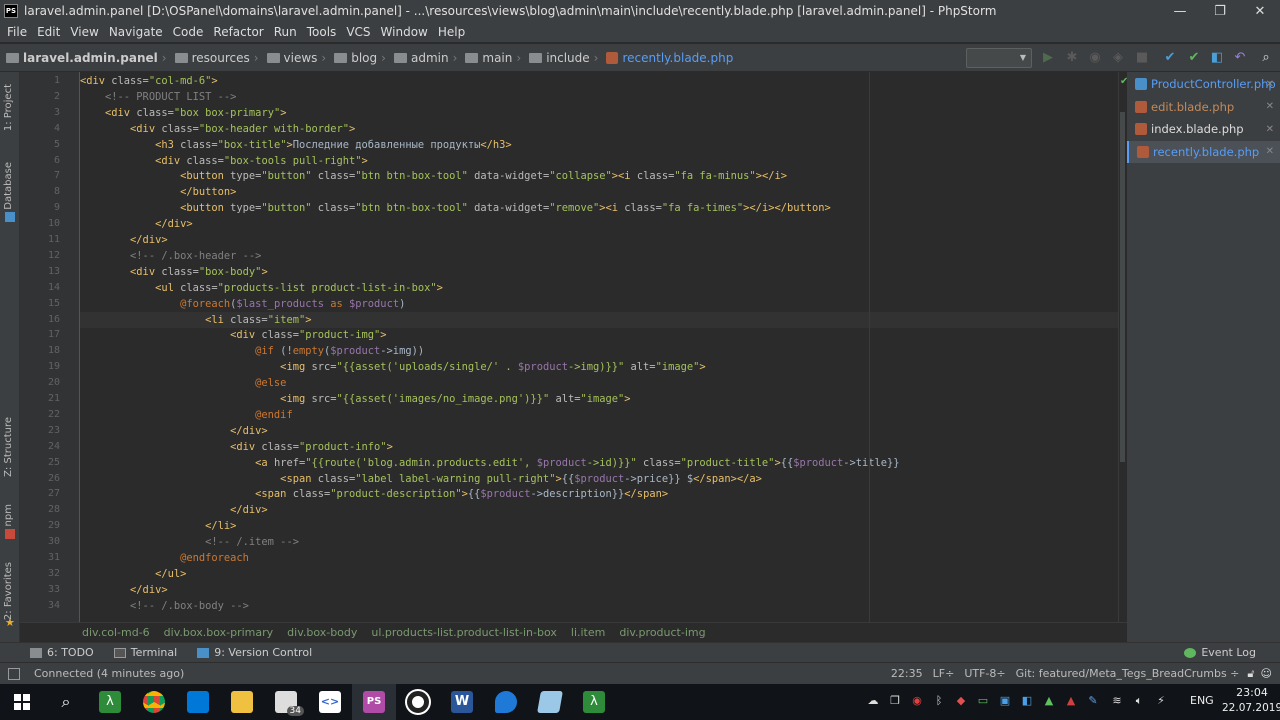  I want to click on bluetooth-icon: ᛒ, so click(939, 701).